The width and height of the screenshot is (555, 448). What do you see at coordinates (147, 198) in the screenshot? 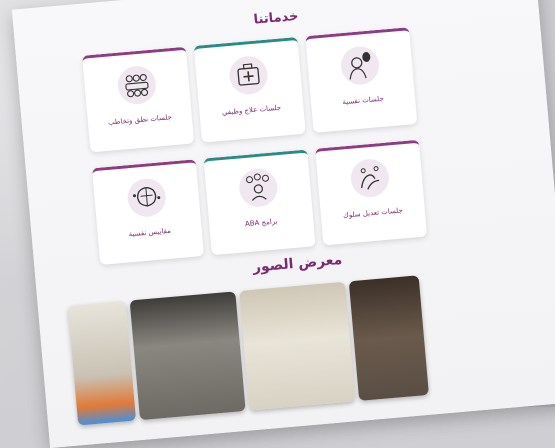
I see `brain-circuit-icon` at bounding box center [147, 198].